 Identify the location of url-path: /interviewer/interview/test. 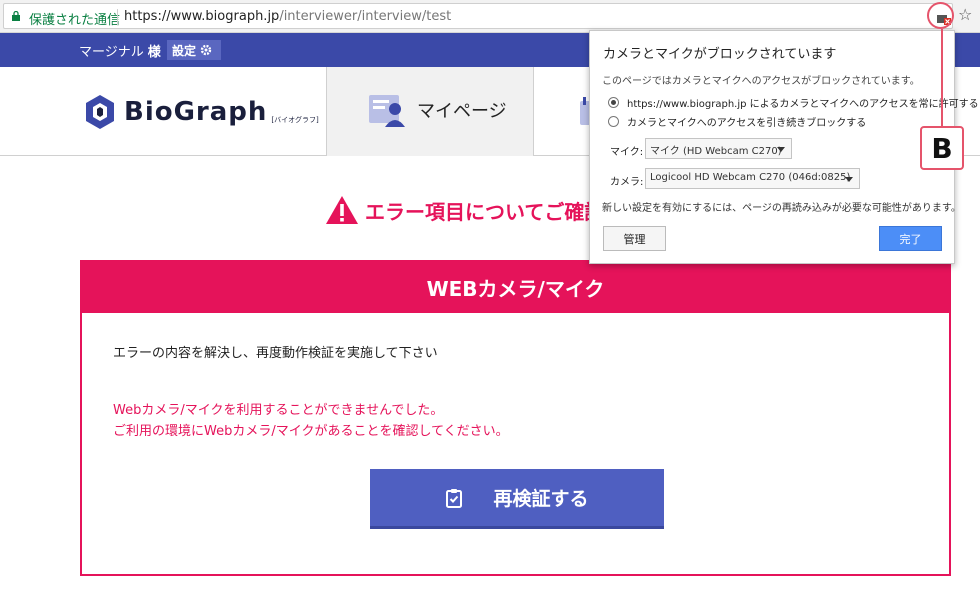
(365, 16).